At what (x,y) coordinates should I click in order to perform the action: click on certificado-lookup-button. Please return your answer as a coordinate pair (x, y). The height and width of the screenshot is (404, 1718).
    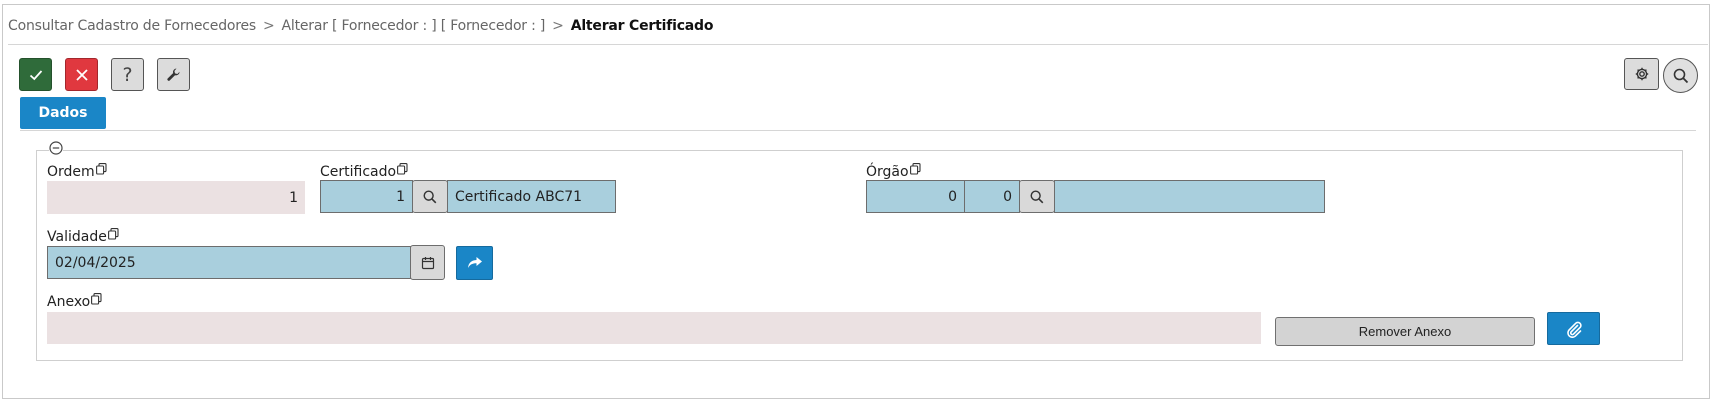
    Looking at the image, I should click on (430, 196).